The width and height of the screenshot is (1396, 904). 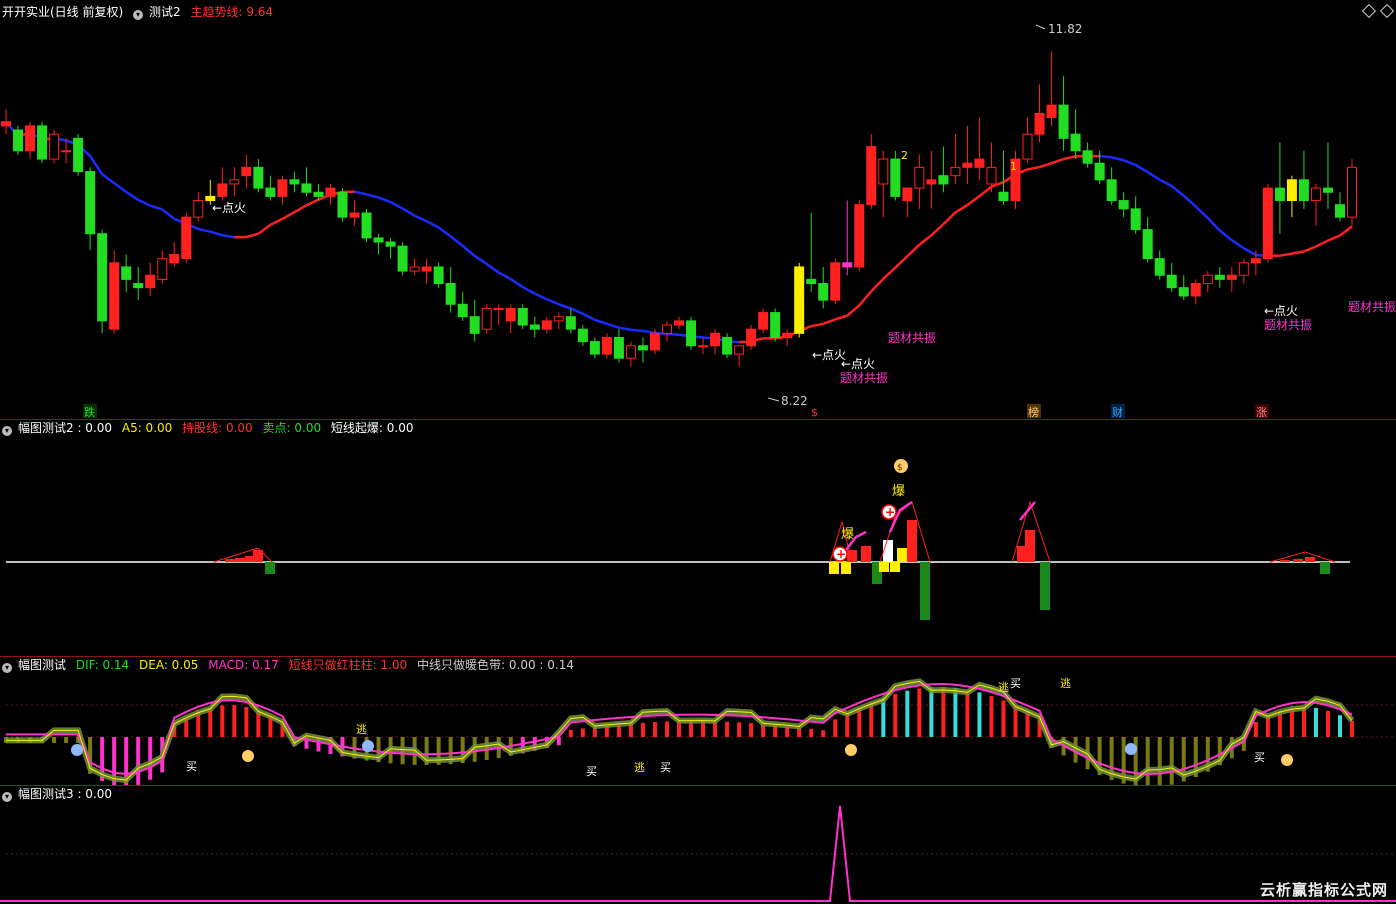 I want to click on signal-text: 逃, so click(x=639, y=767).